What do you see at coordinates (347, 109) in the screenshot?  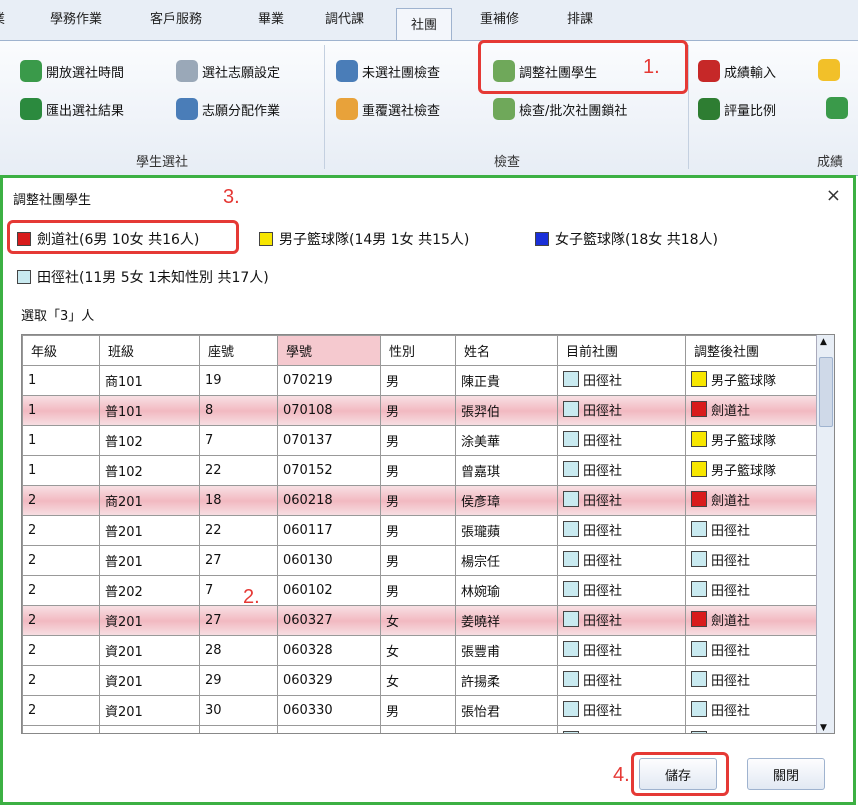 I see `users-search-icon` at bounding box center [347, 109].